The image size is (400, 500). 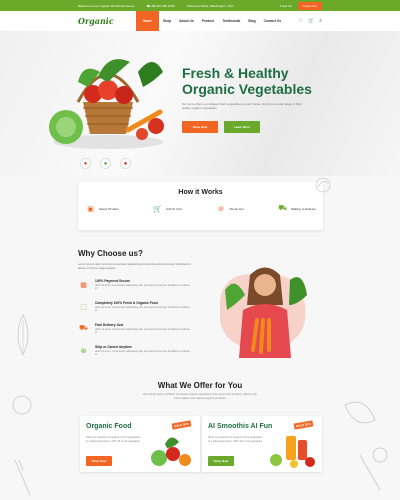 I want to click on fruit-thumb-icon: ●, so click(x=125, y=163).